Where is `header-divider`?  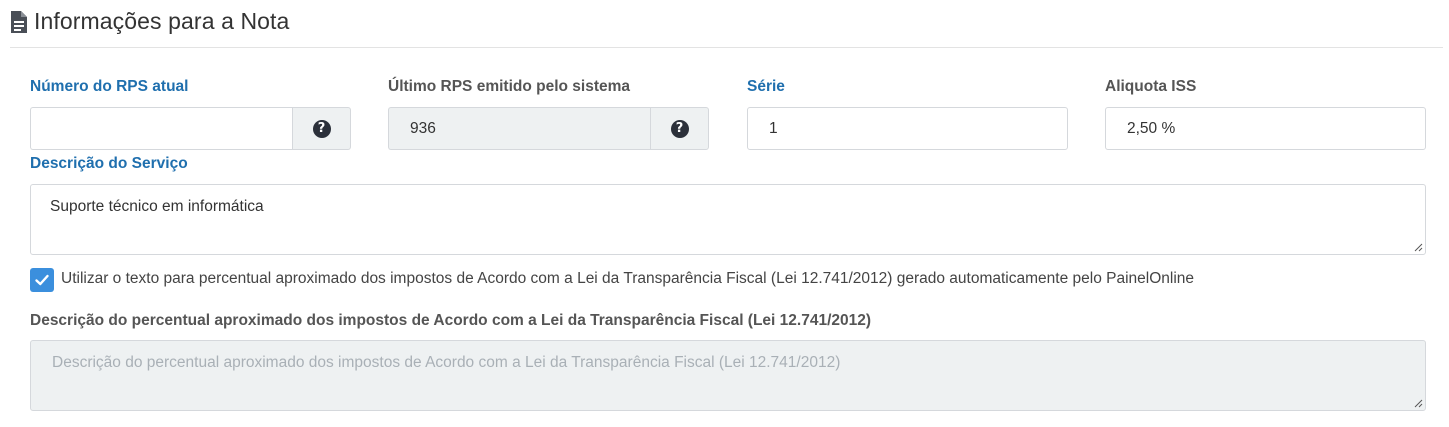 header-divider is located at coordinates (726, 47).